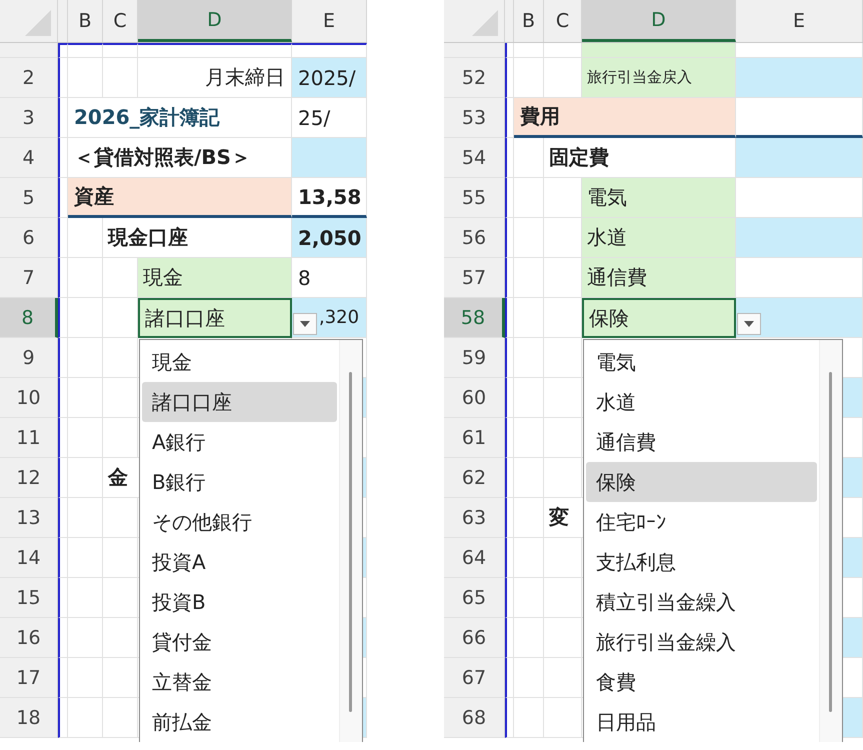 This screenshot has width=863, height=750. What do you see at coordinates (29, 678) in the screenshot?
I see `row-header: 17` at bounding box center [29, 678].